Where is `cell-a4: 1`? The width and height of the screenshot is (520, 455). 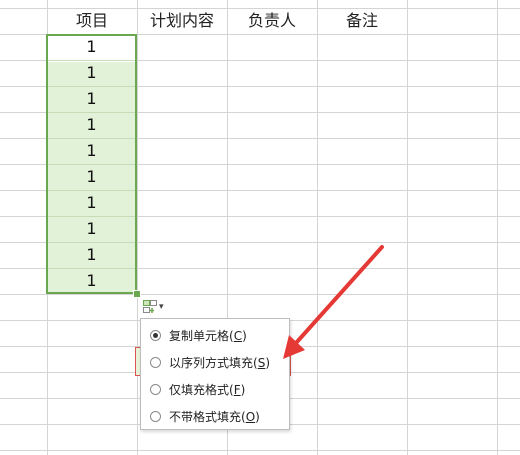 cell-a4: 1 is located at coordinates (91, 99).